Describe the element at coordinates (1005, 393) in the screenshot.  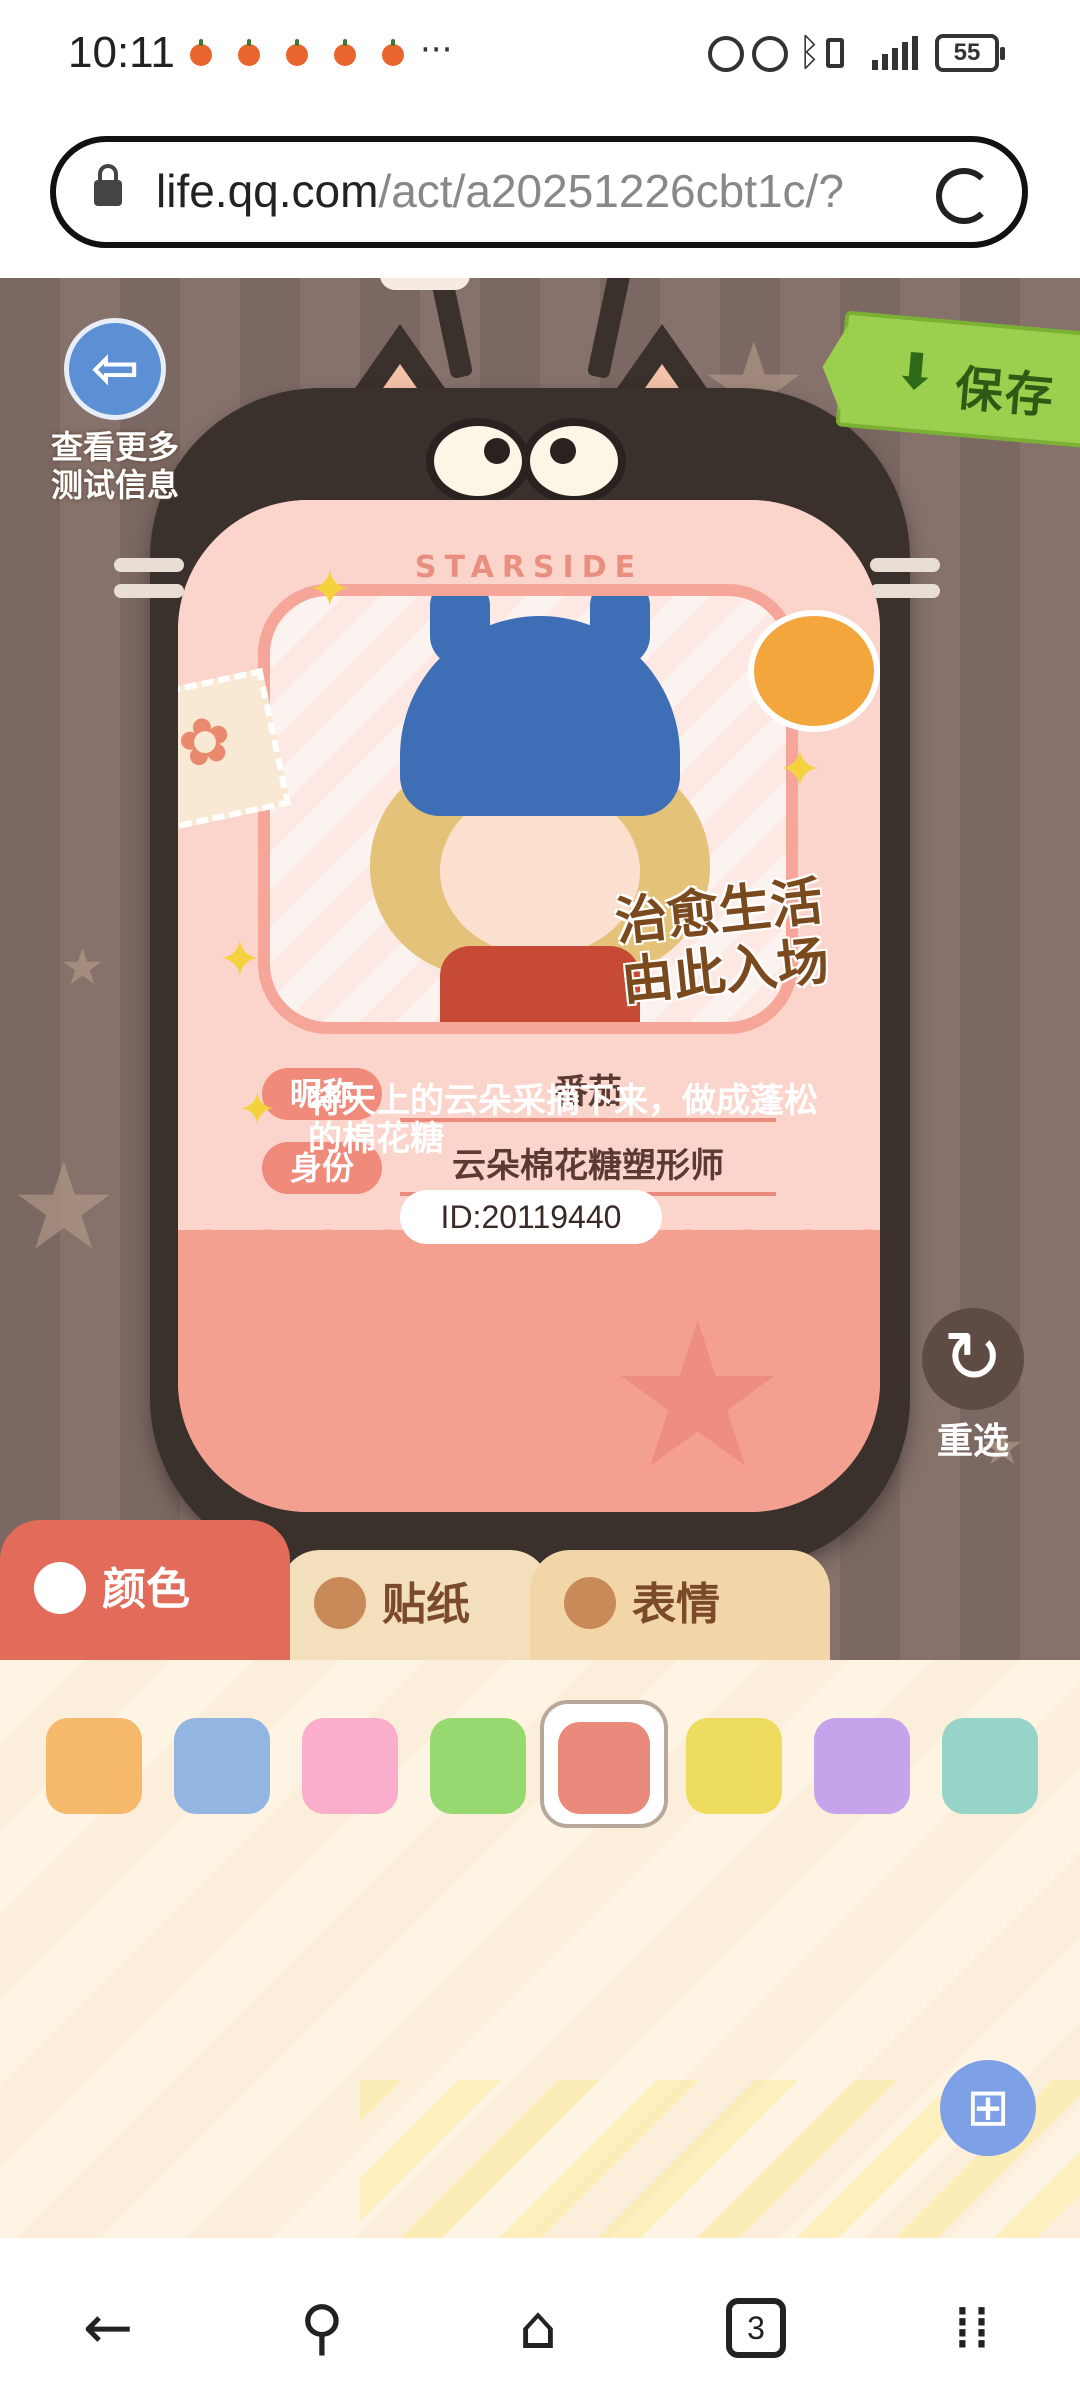
I see `save-label: 保存` at that location.